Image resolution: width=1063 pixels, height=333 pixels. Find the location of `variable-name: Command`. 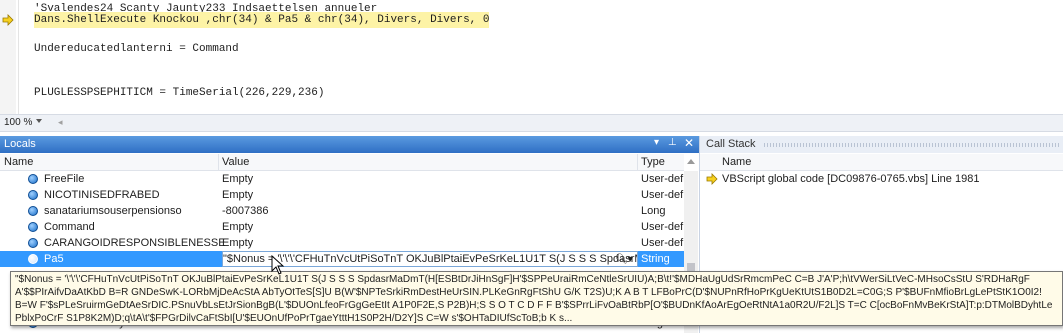

variable-name: Command is located at coordinates (69, 227).